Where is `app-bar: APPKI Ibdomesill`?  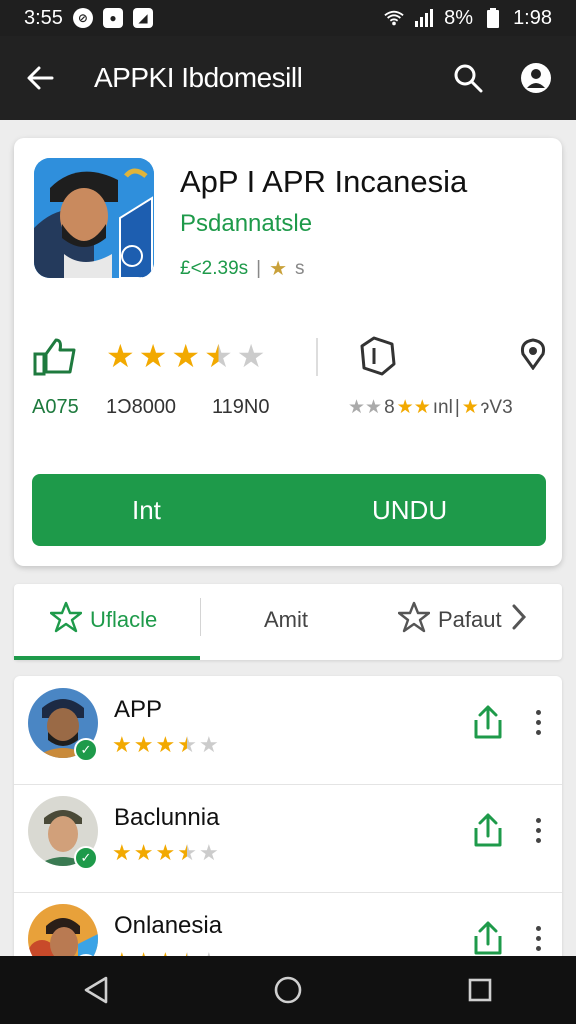 app-bar: APPKI Ibdomesill is located at coordinates (288, 78).